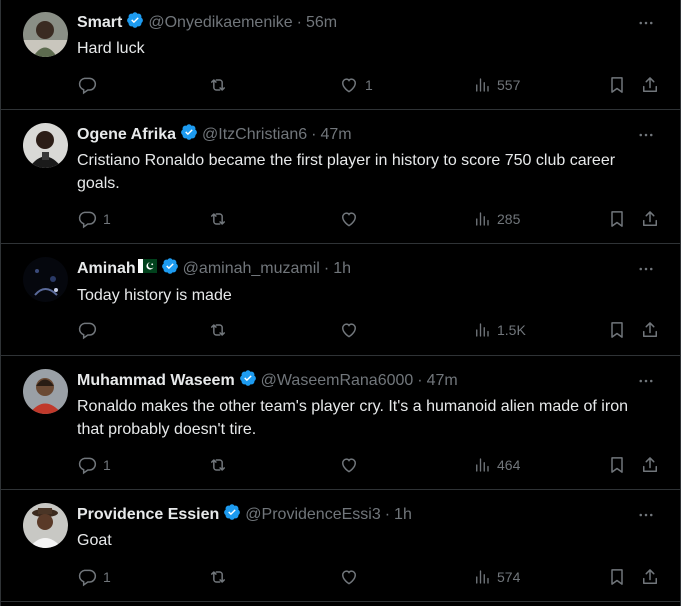  Describe the element at coordinates (147, 269) in the screenshot. I see `pakistan-flag-icon` at that location.